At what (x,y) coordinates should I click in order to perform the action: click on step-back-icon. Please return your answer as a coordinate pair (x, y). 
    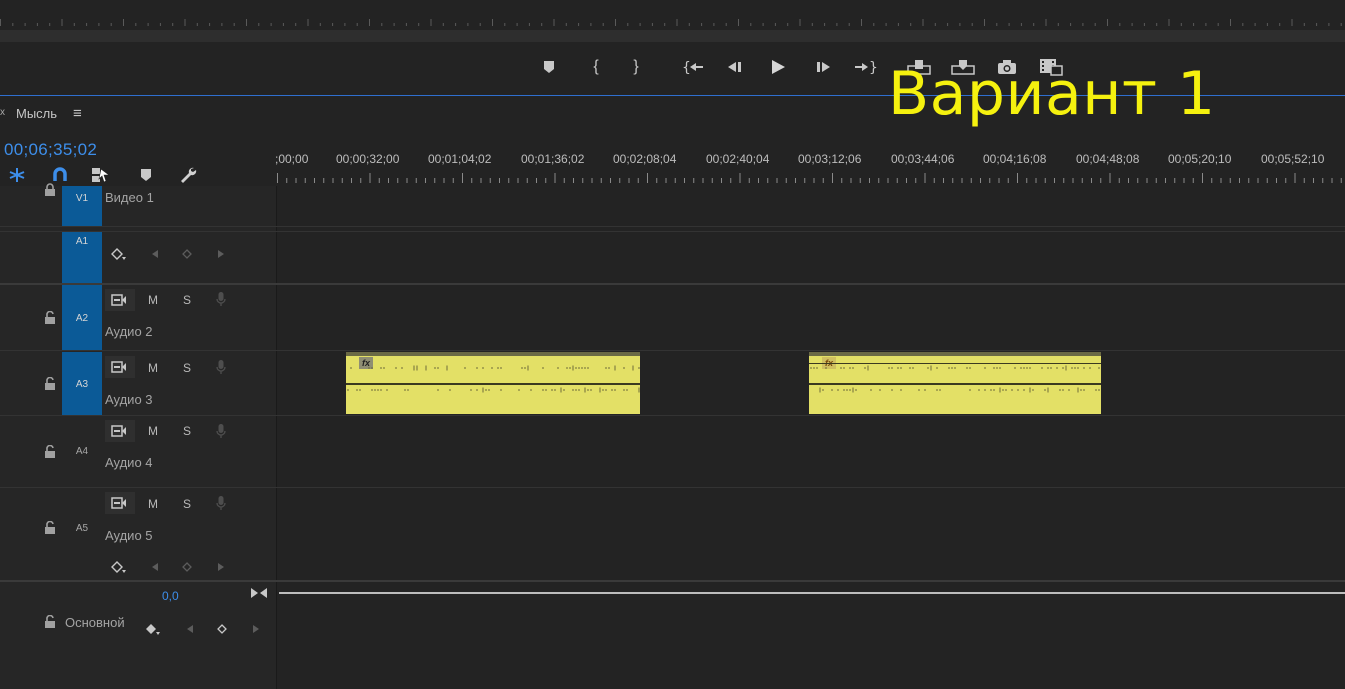
    Looking at the image, I should click on (734, 67).